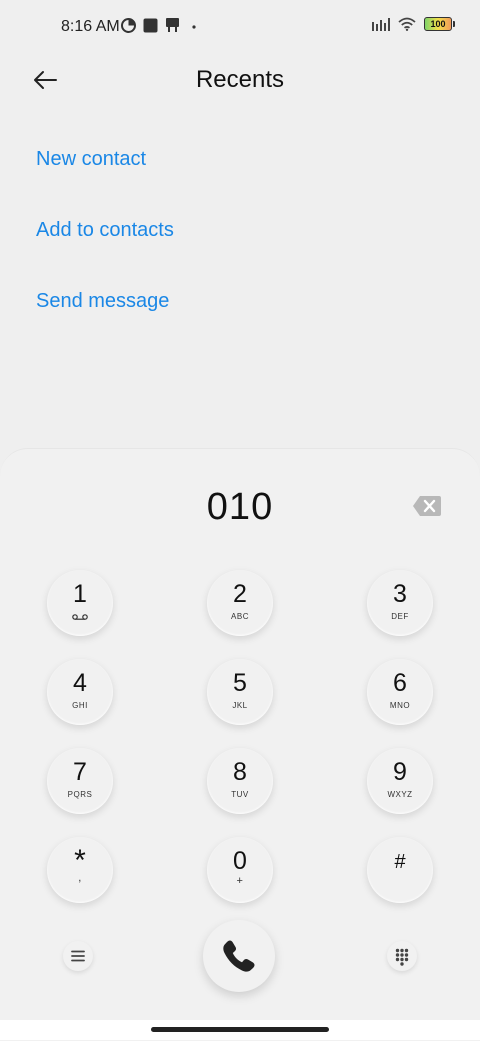 Image resolution: width=480 pixels, height=1041 pixels. I want to click on page-title: Recents, so click(240, 79).